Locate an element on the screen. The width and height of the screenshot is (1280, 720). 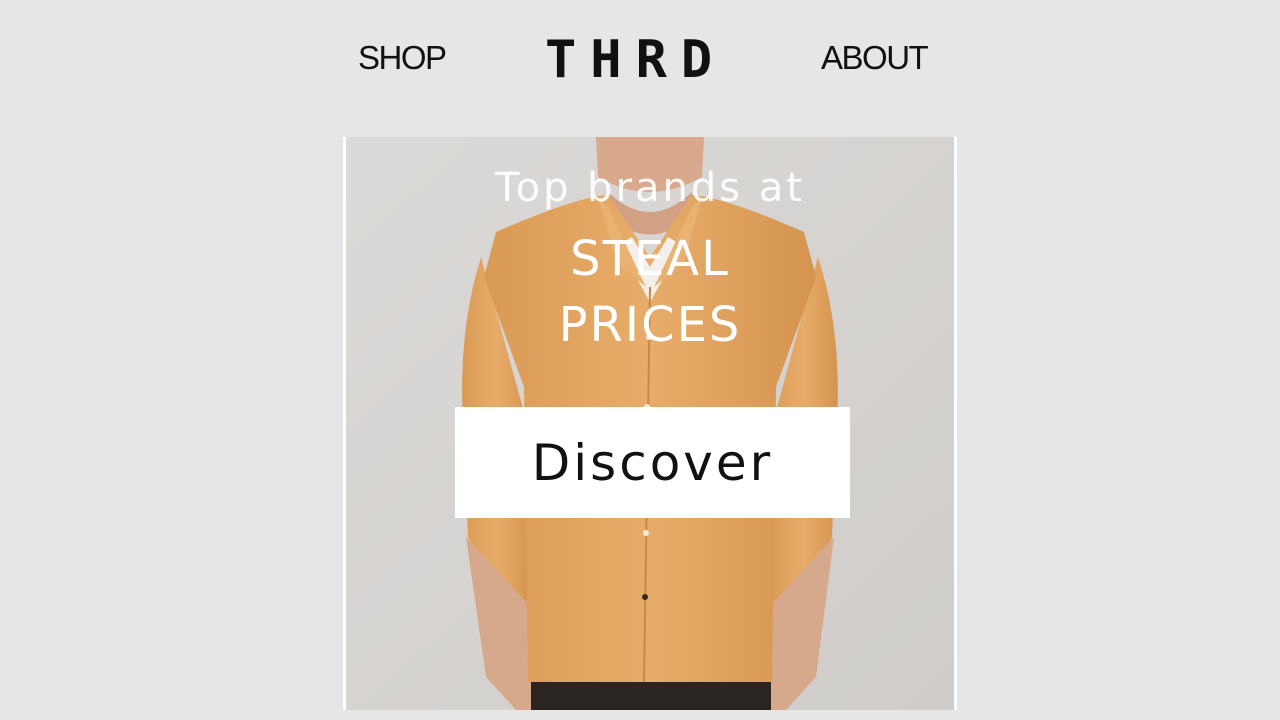
hero-tagline: Top brands at is located at coordinates (650, 188).